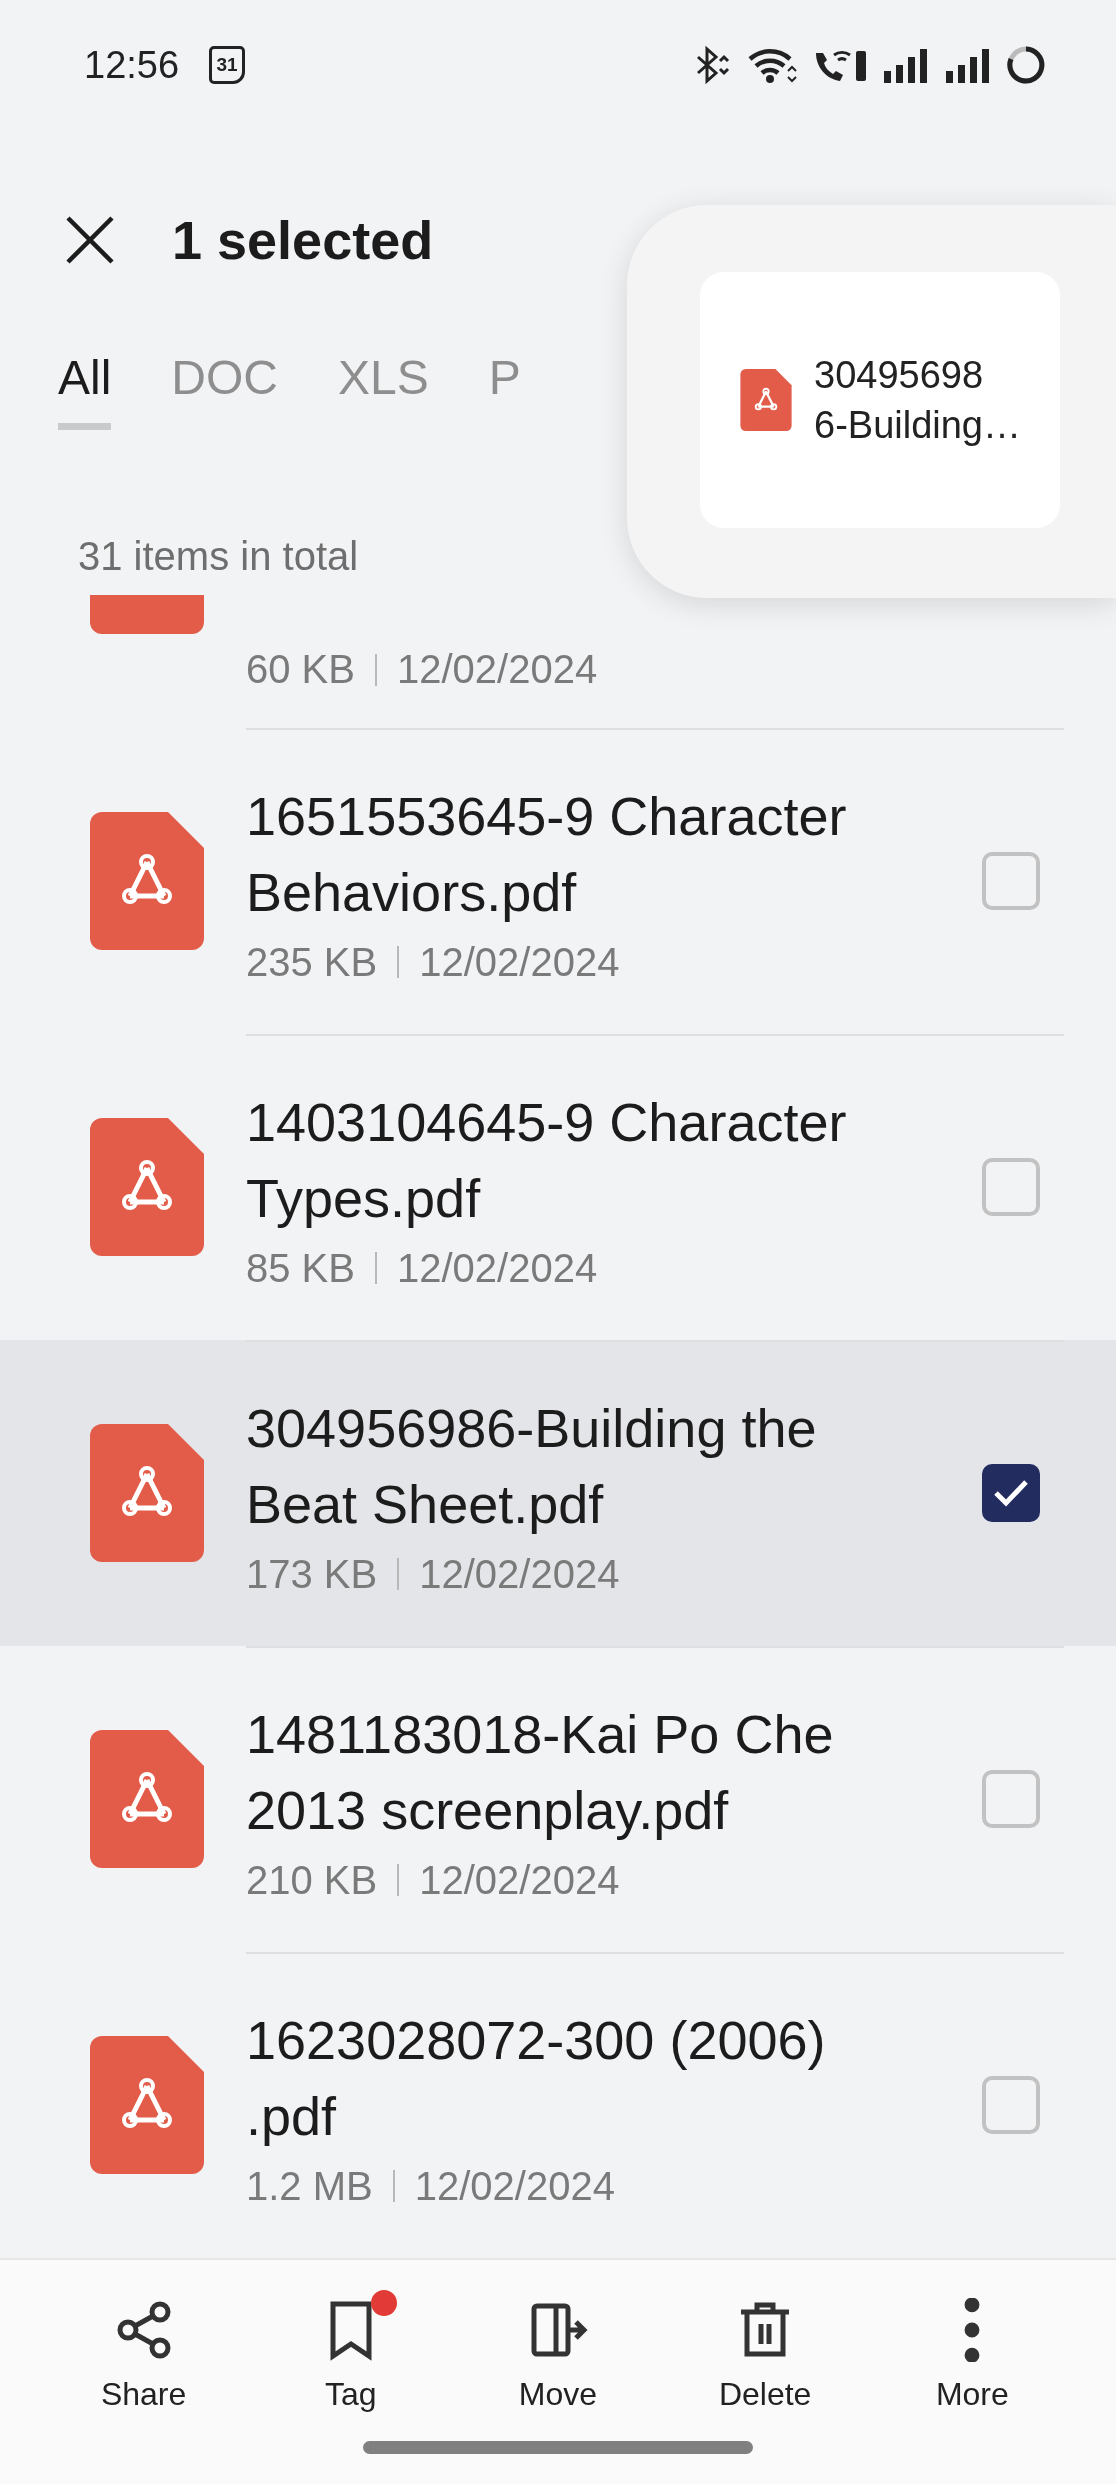  I want to click on close-icon, so click(90, 240).